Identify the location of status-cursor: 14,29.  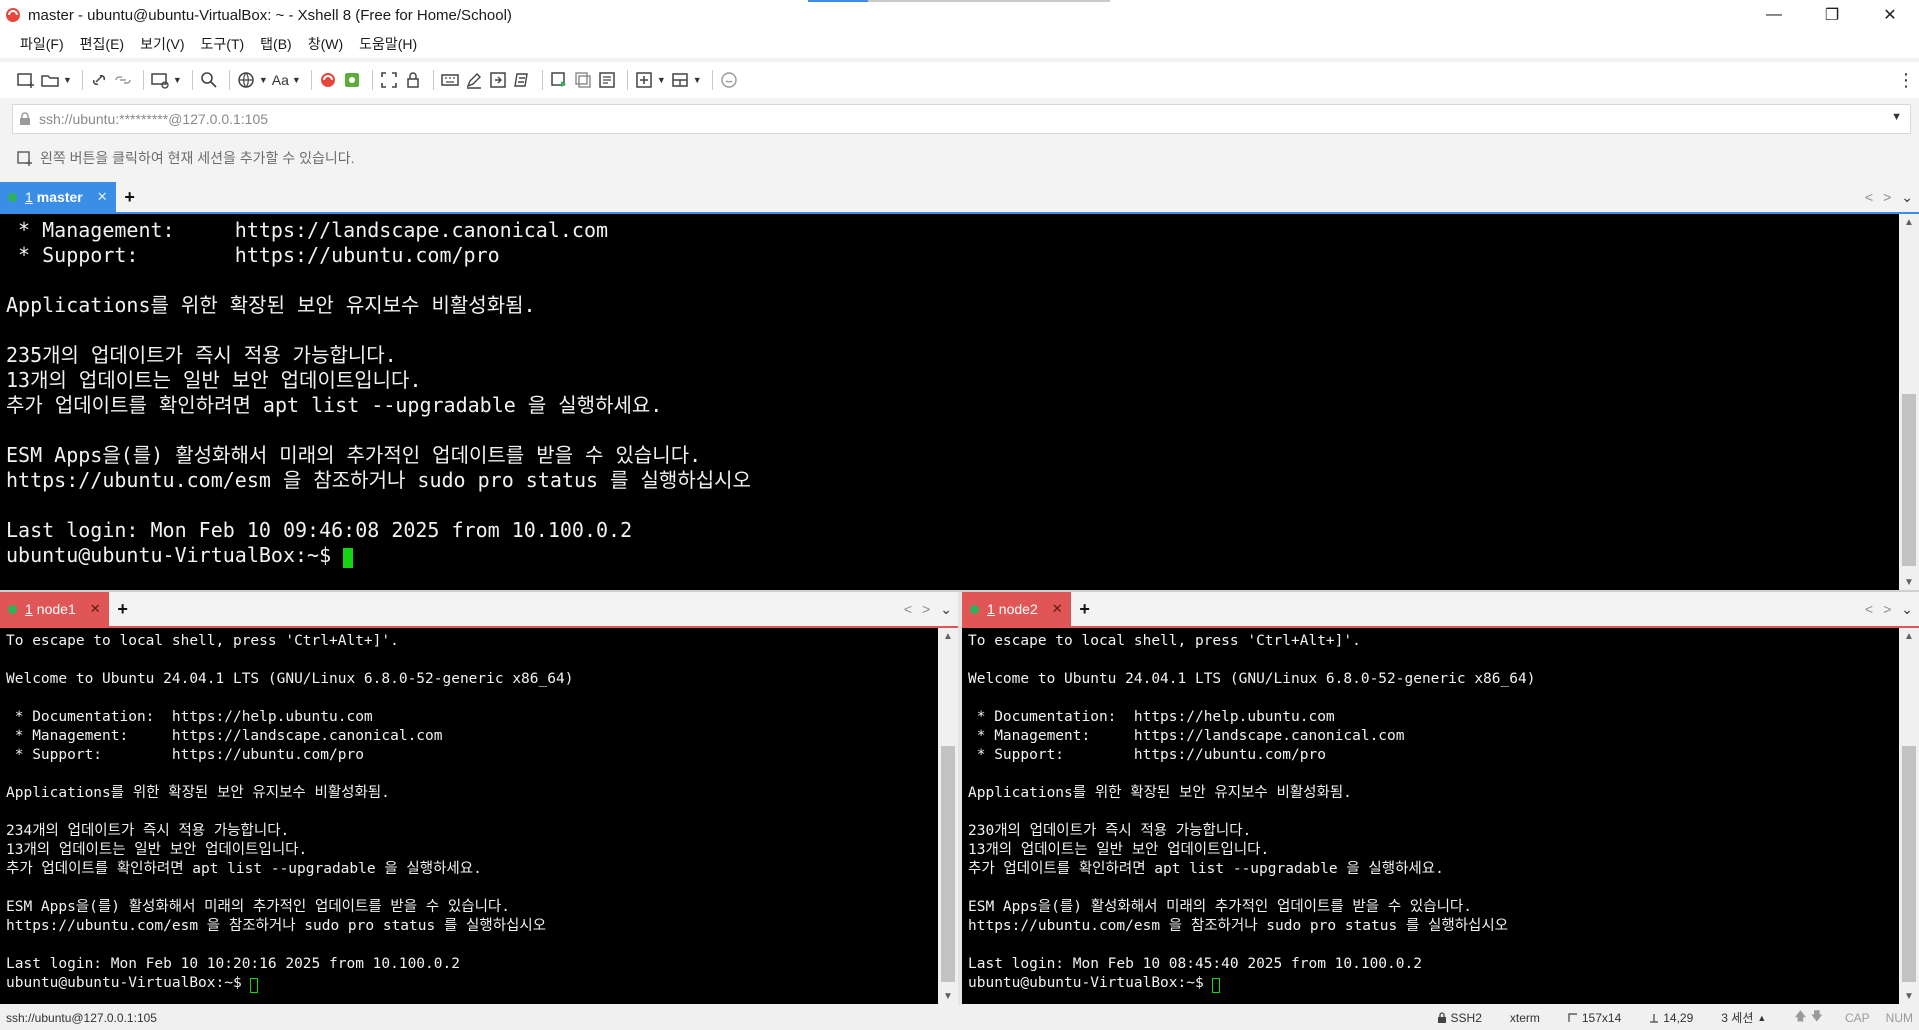
(1671, 1018).